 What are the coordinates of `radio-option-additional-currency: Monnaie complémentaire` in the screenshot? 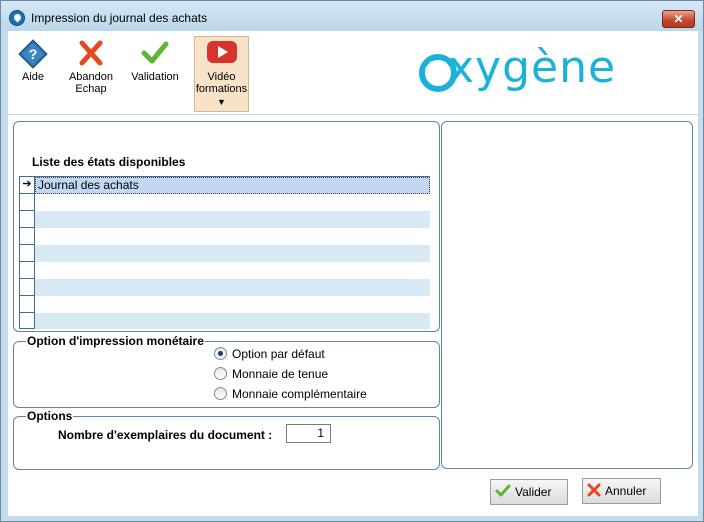 It's located at (290, 394).